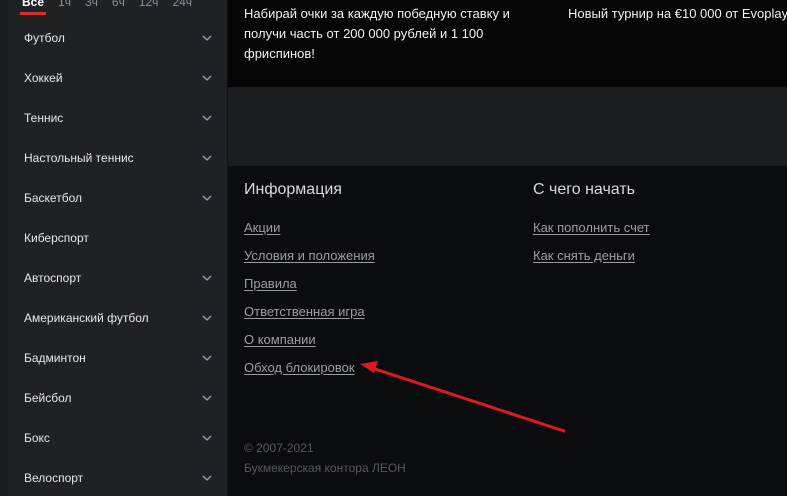 This screenshot has width=787, height=496. Describe the element at coordinates (584, 189) in the screenshot. I see `footer-heading-getting-started: С чего начать` at that location.